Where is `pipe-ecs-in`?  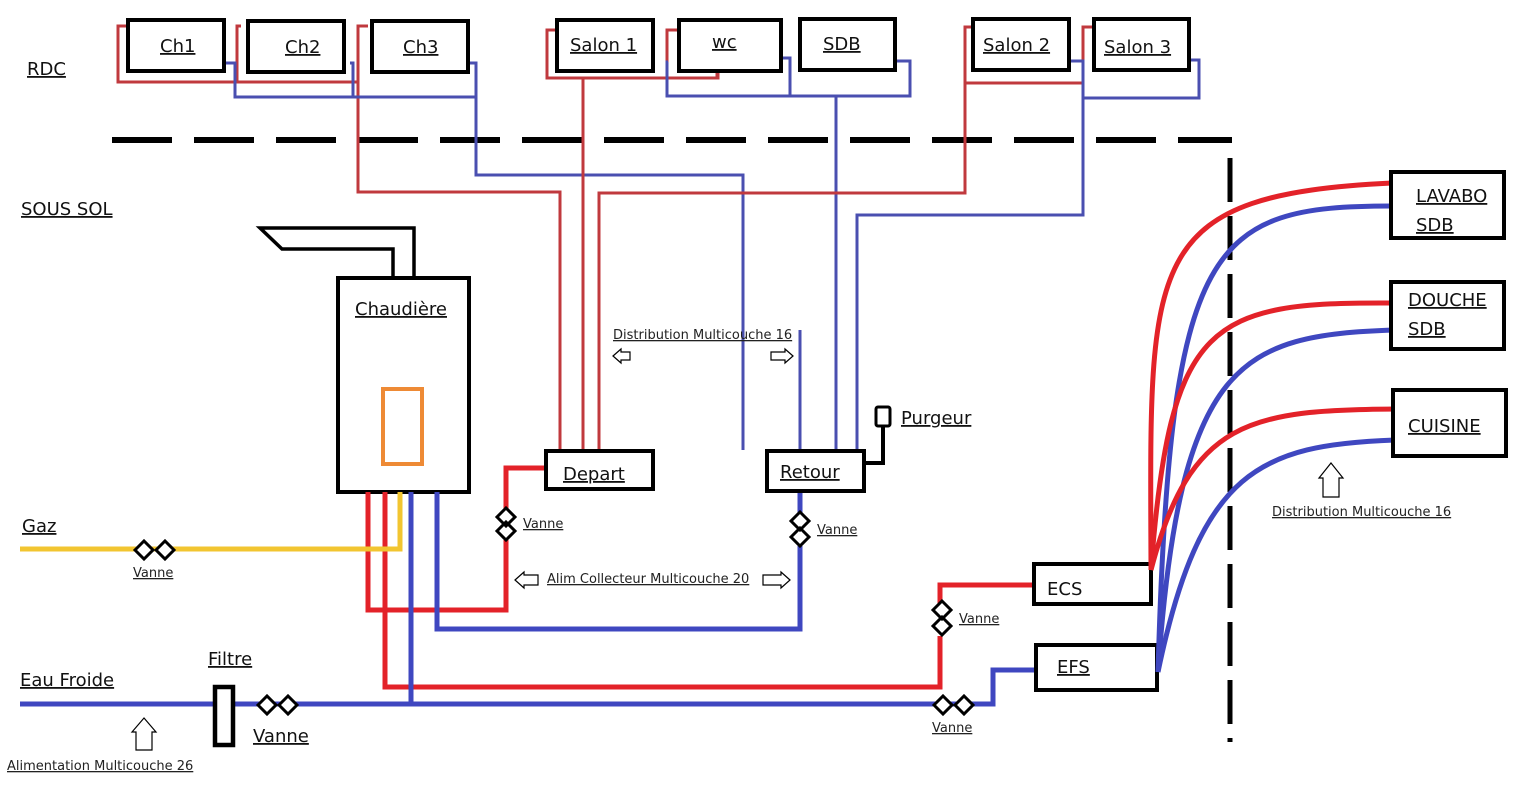
pipe-ecs-in is located at coordinates (986, 593).